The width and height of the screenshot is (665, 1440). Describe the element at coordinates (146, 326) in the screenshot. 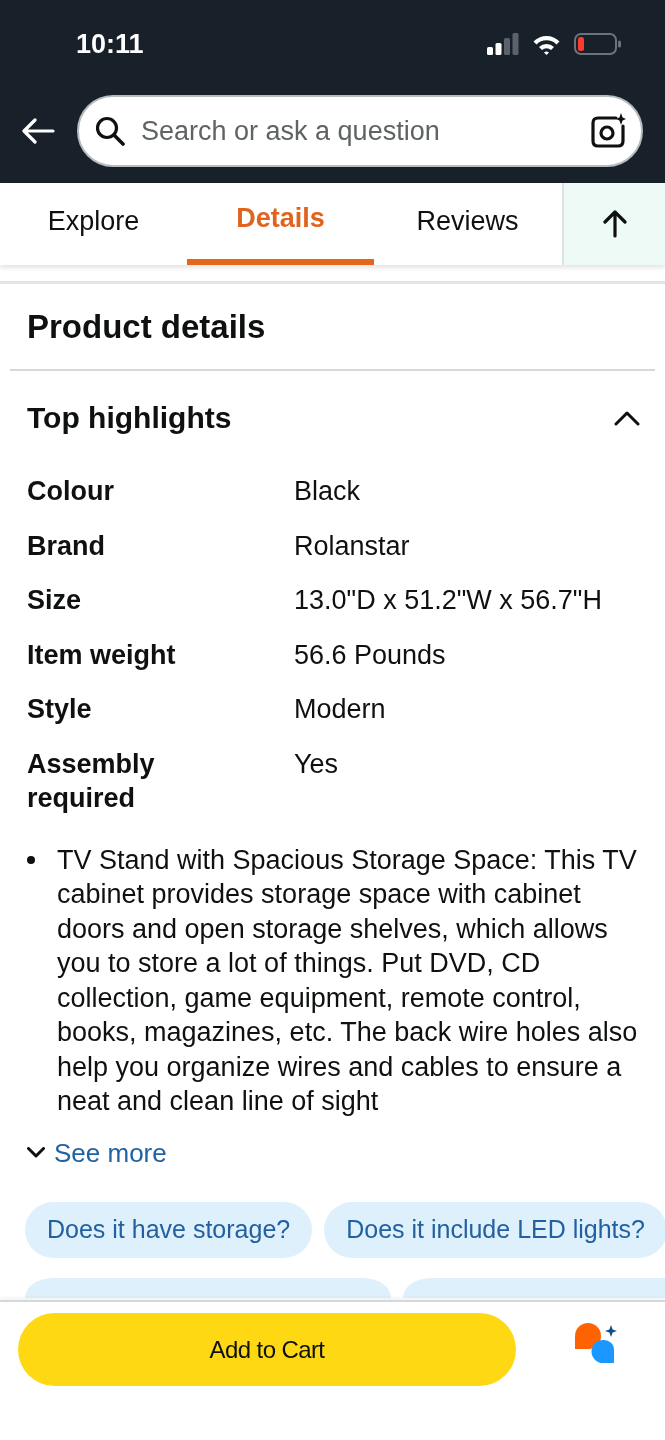

I see `section-heading: Product details` at that location.